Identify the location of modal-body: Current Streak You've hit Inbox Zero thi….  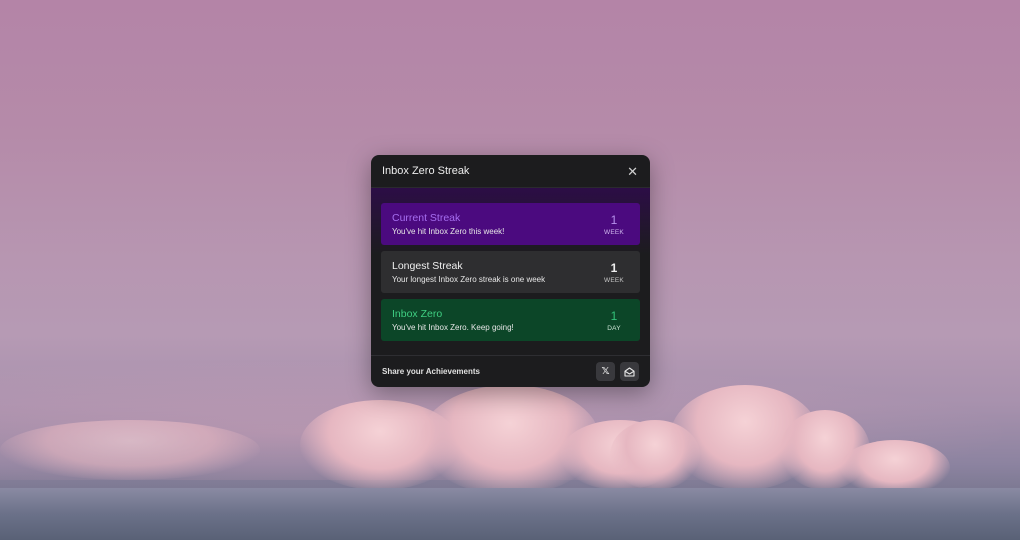
(510, 271).